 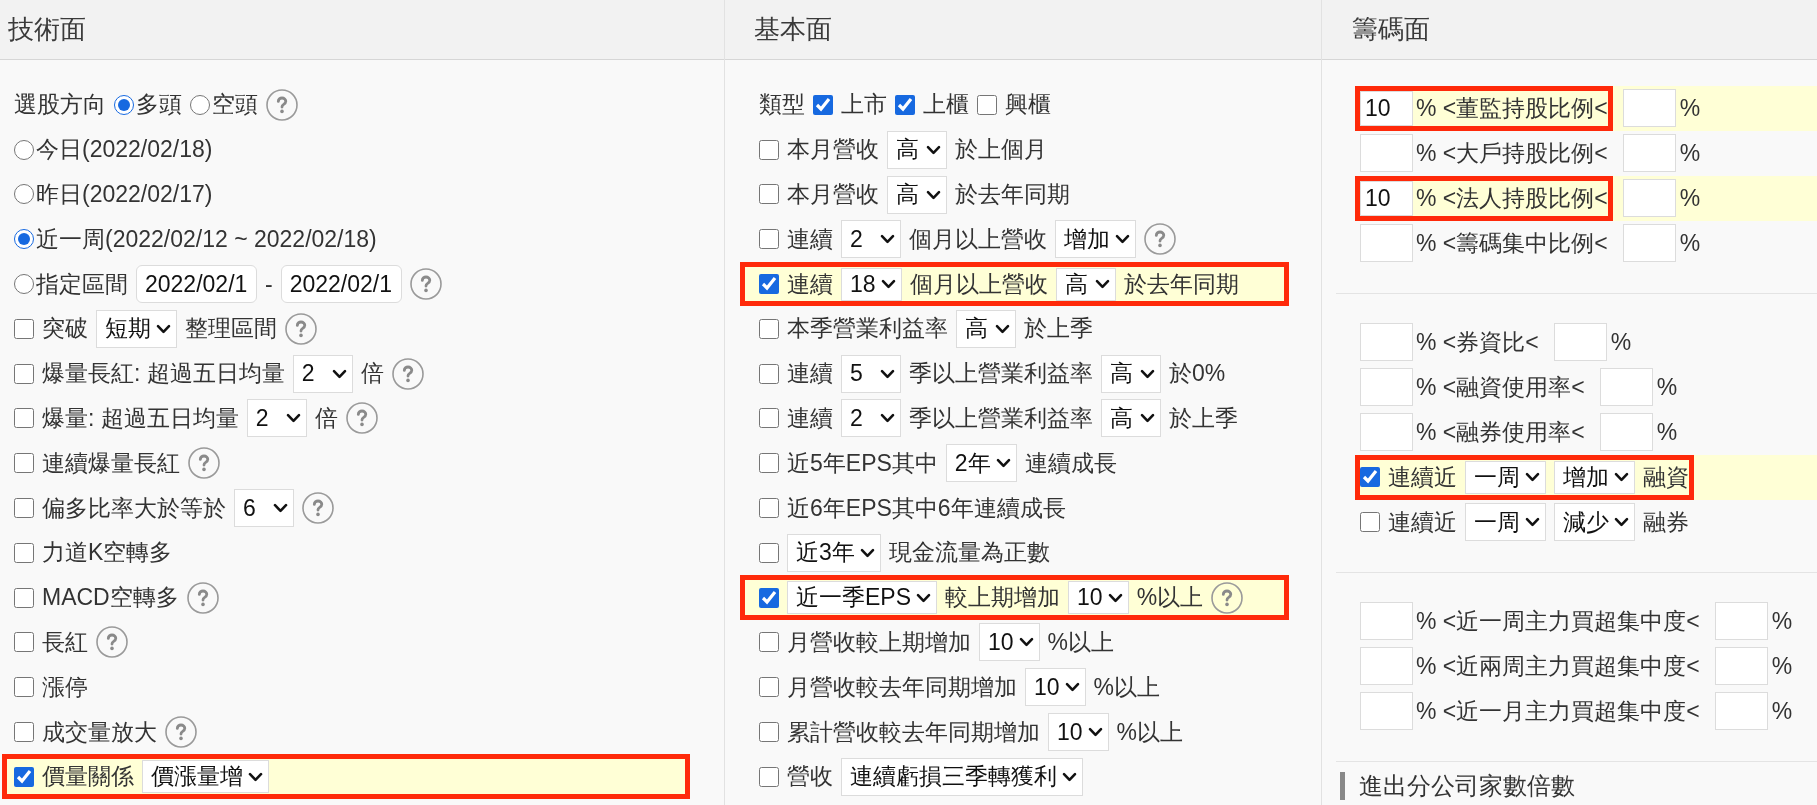 What do you see at coordinates (834, 552) in the screenshot?
I see `dropdown: 近3年` at bounding box center [834, 552].